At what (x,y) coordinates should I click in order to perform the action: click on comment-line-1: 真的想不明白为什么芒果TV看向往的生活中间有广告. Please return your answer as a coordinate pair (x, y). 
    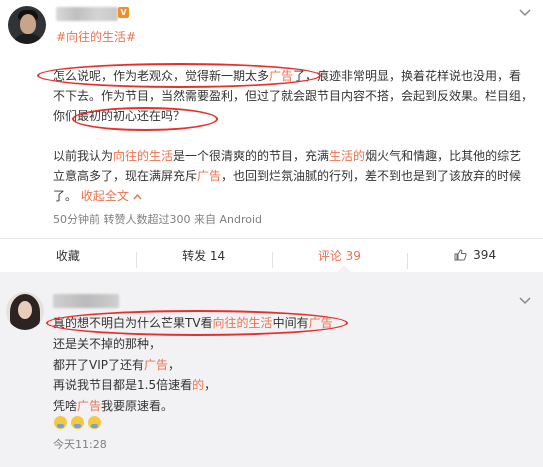
    Looking at the image, I should click on (193, 323).